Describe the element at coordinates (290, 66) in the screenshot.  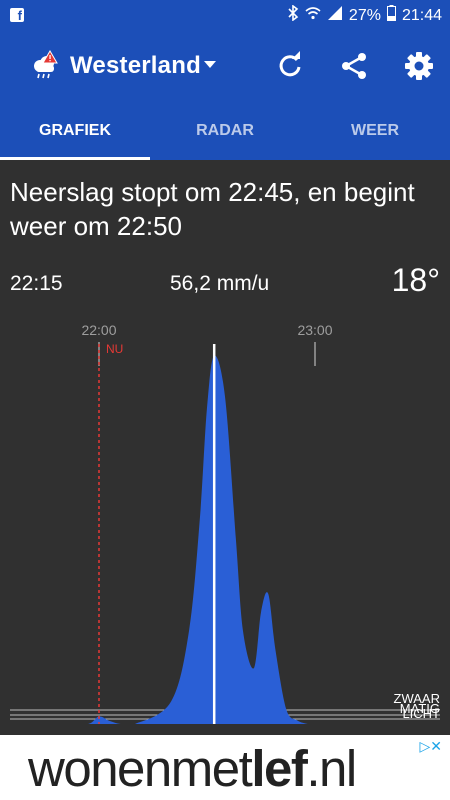
I see `refresh-icon` at that location.